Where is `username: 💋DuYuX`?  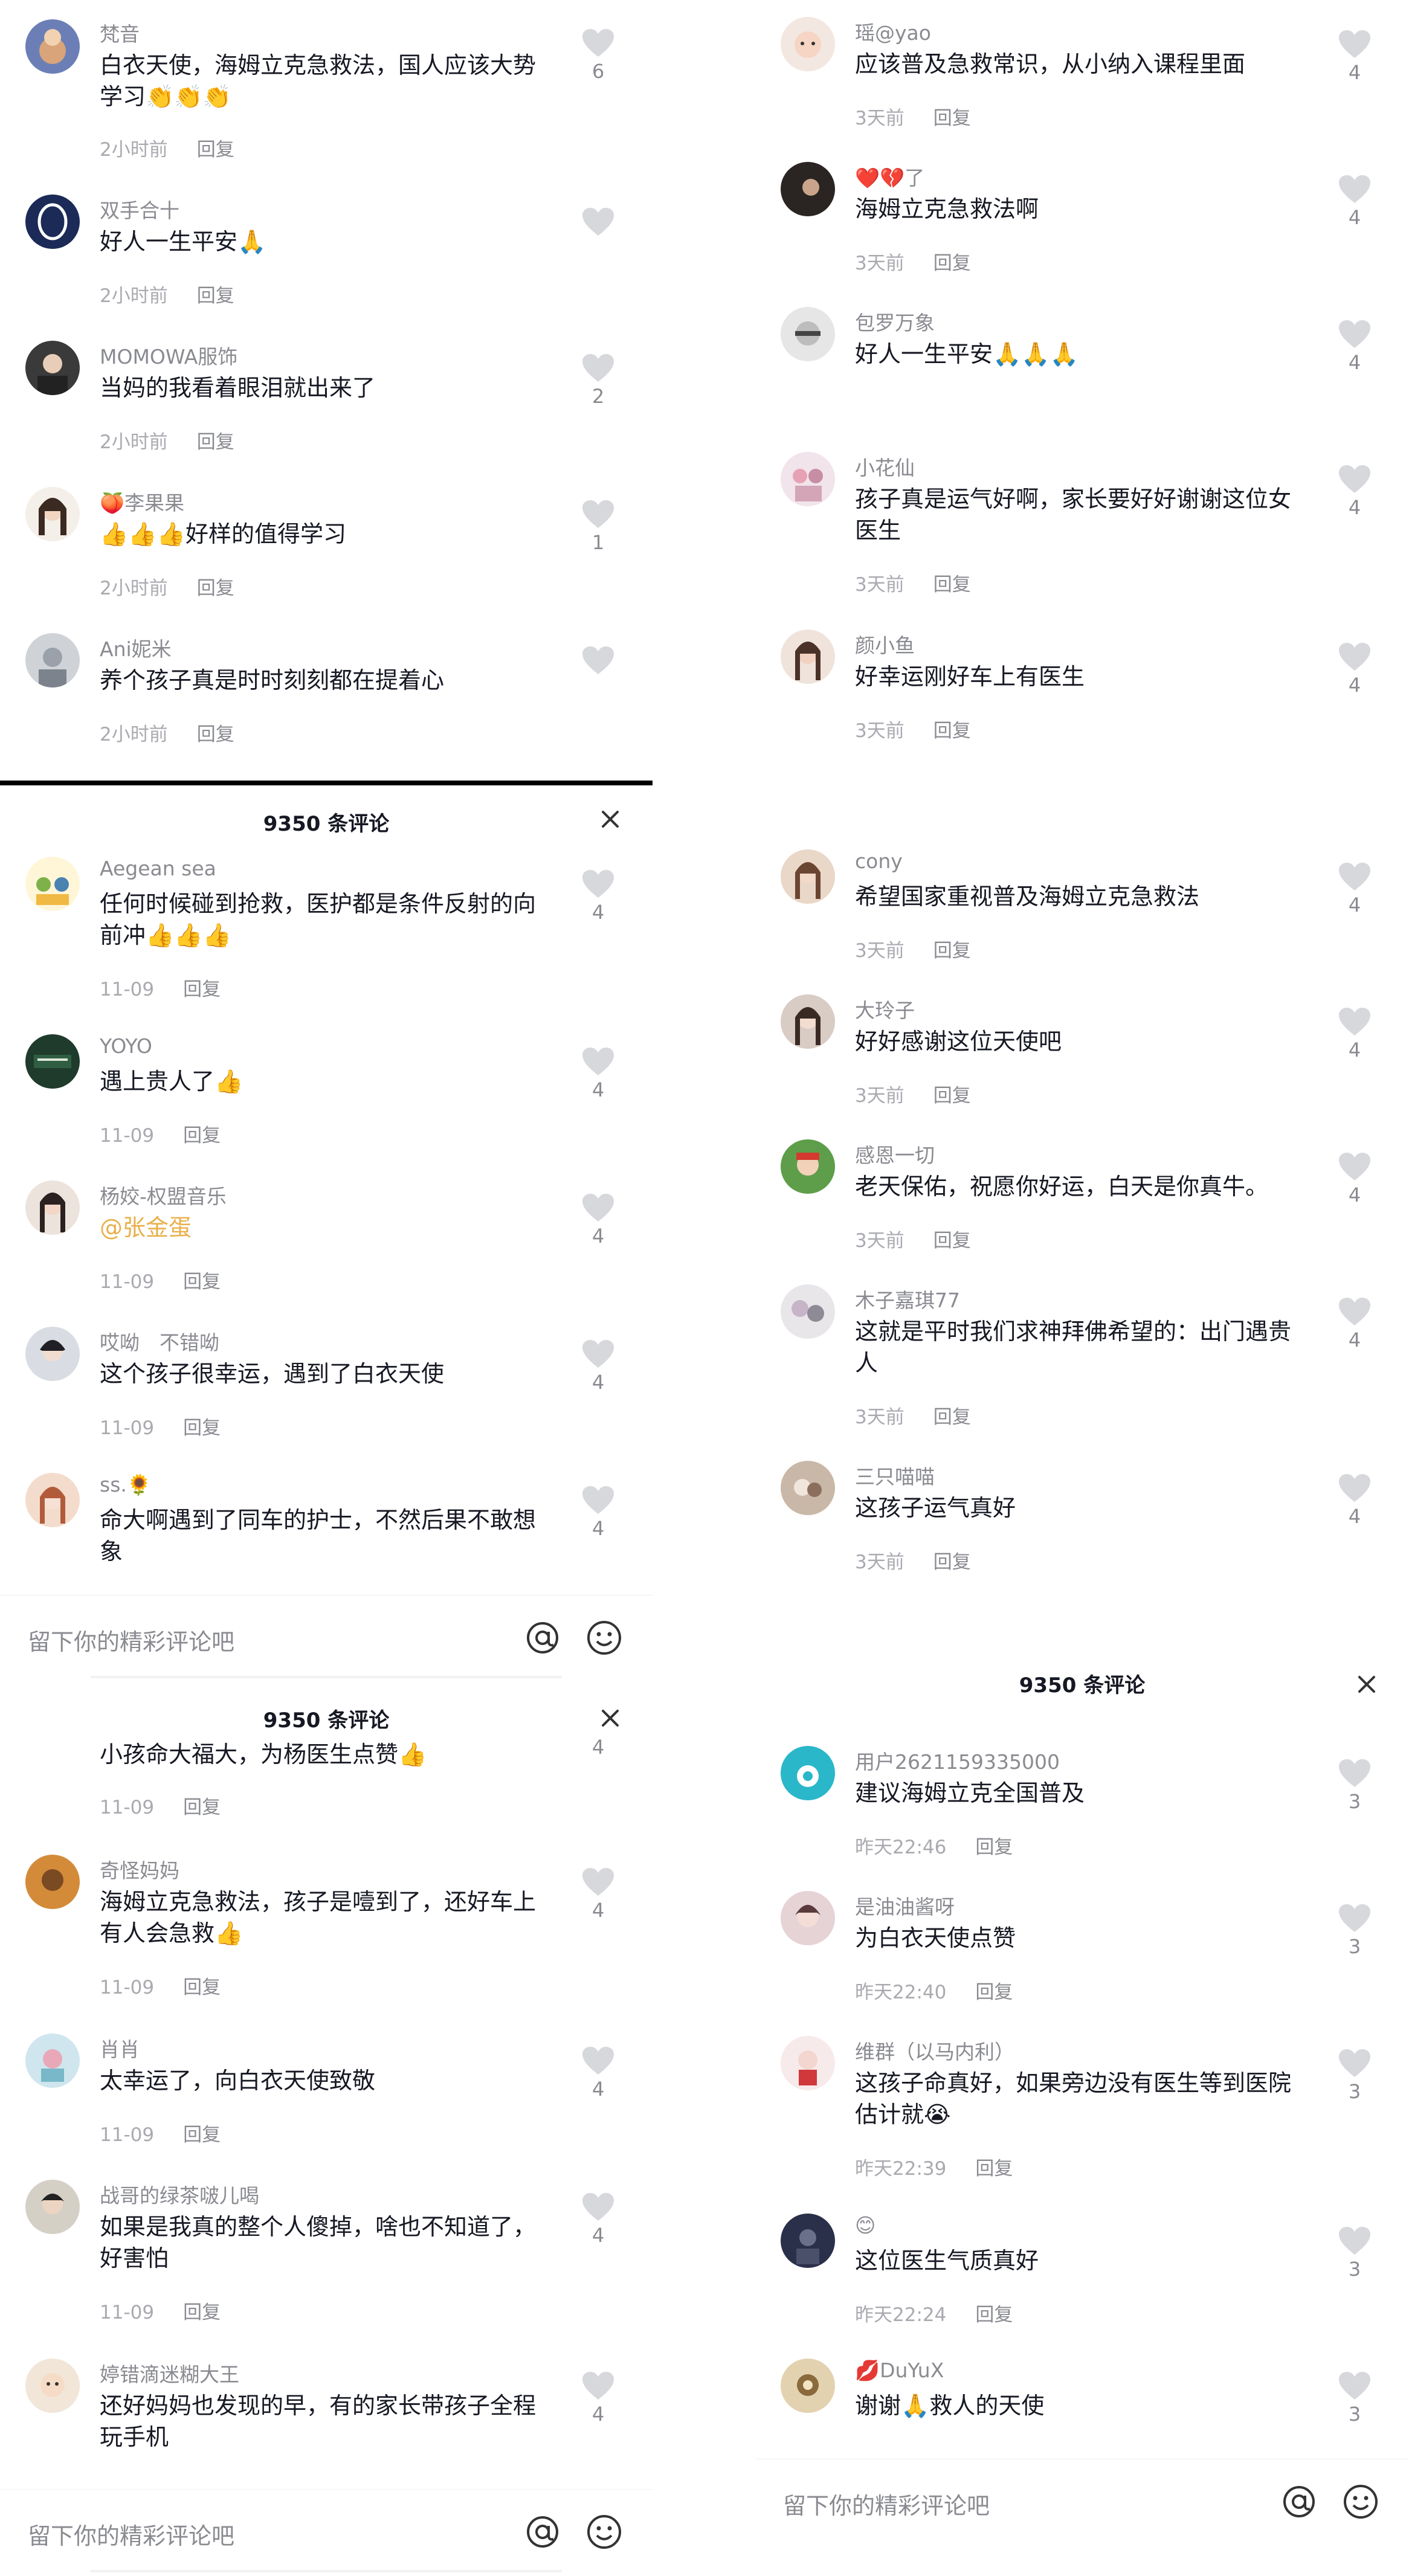
username: 💋DuYuX is located at coordinates (899, 2371).